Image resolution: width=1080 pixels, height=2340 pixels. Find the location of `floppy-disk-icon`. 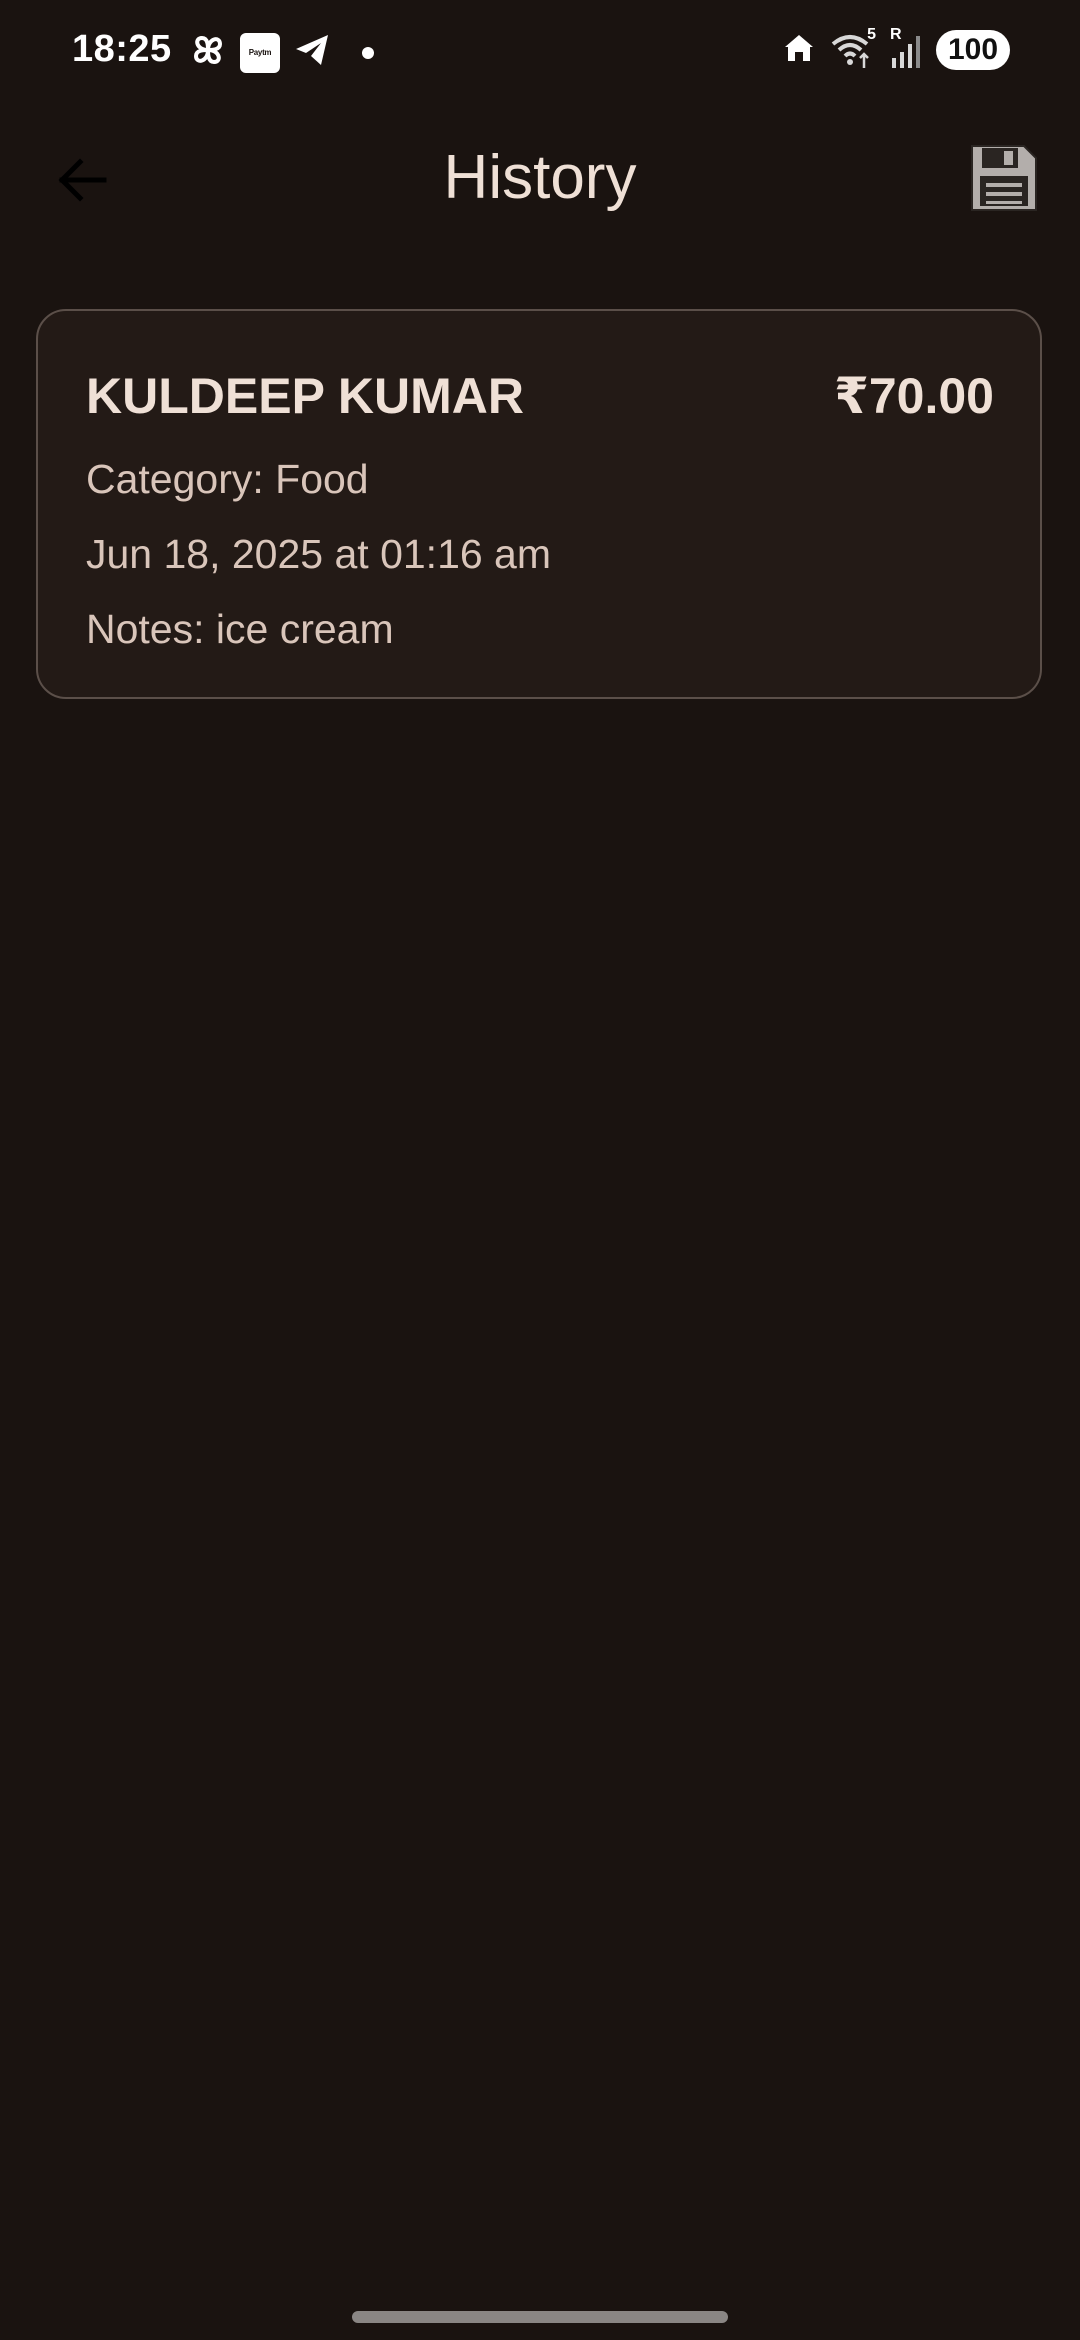

floppy-disk-icon is located at coordinates (1004, 180).